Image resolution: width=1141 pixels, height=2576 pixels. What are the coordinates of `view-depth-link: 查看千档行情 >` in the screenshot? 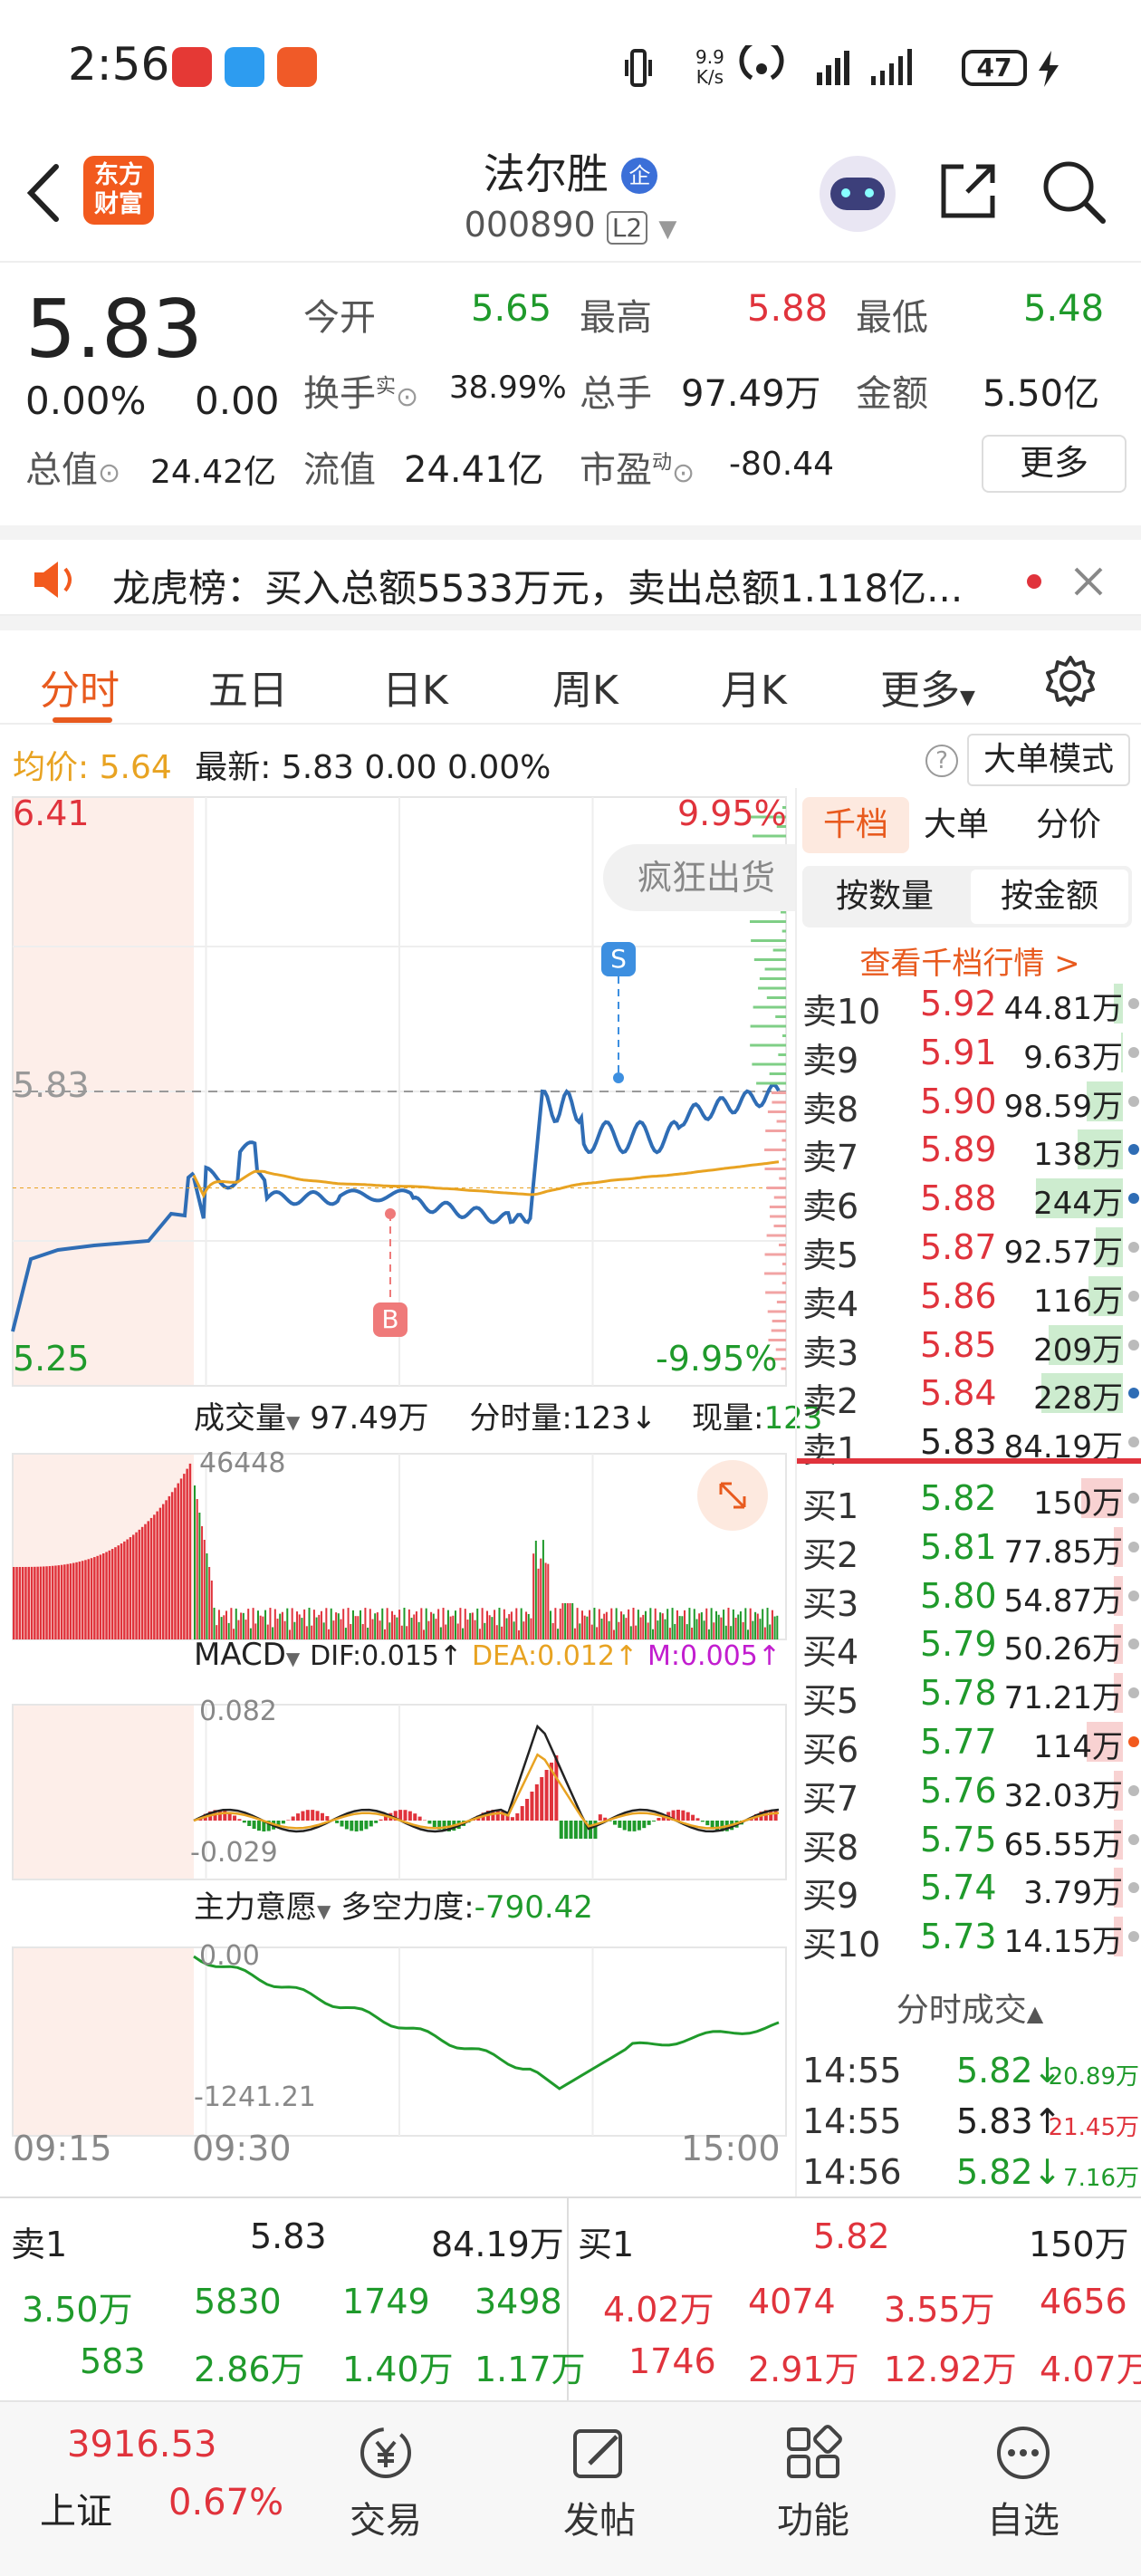 It's located at (969, 960).